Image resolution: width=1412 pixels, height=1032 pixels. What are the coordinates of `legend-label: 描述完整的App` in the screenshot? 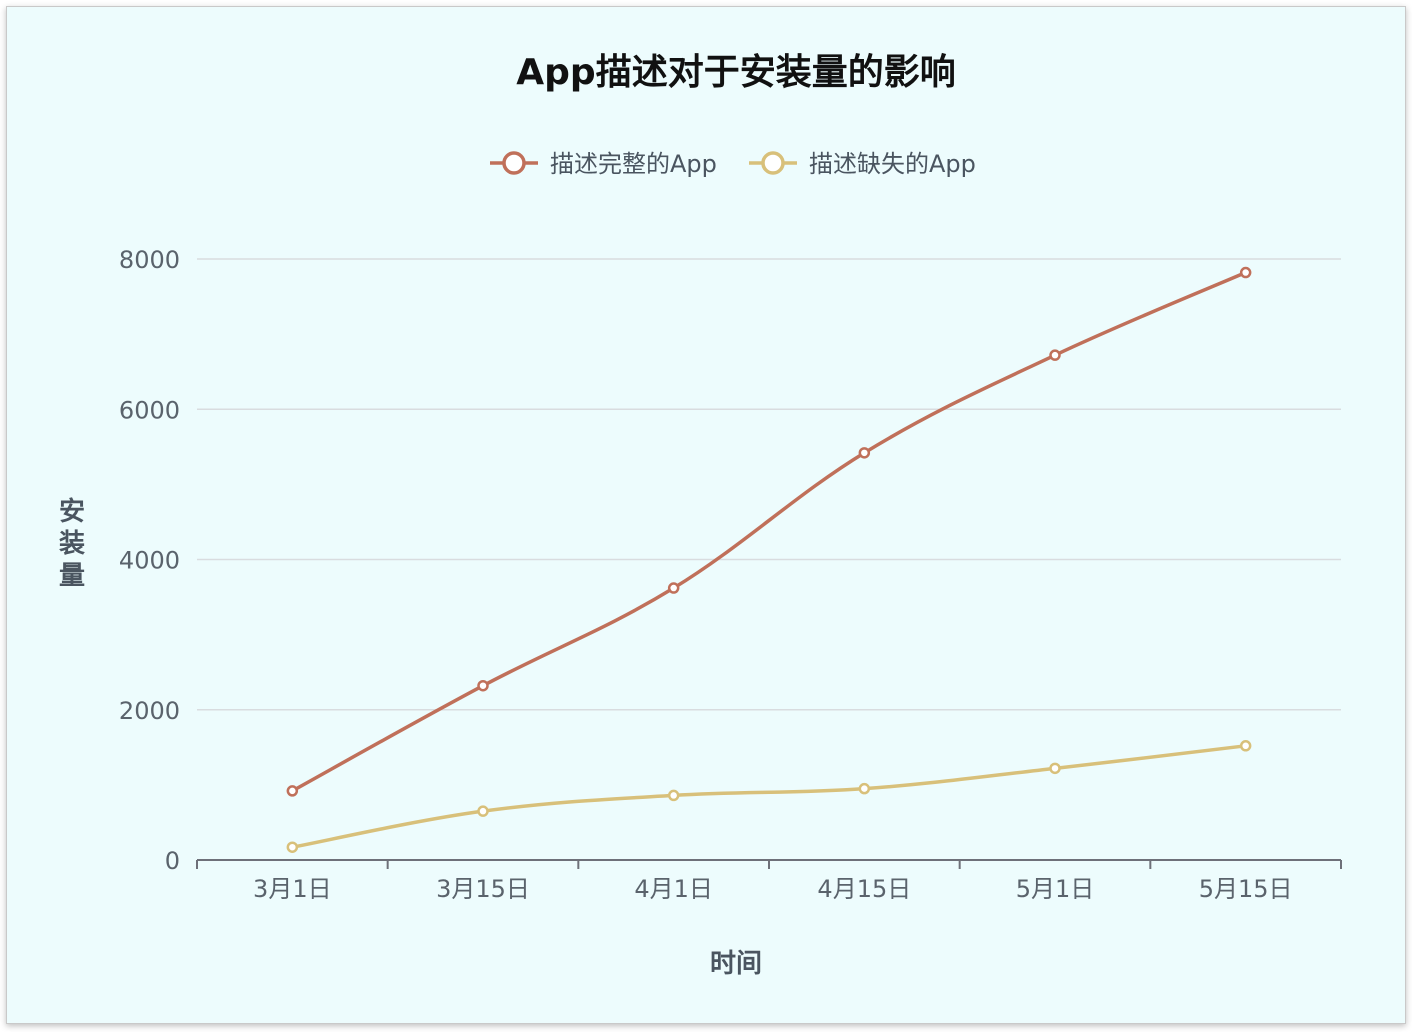 It's located at (633, 164).